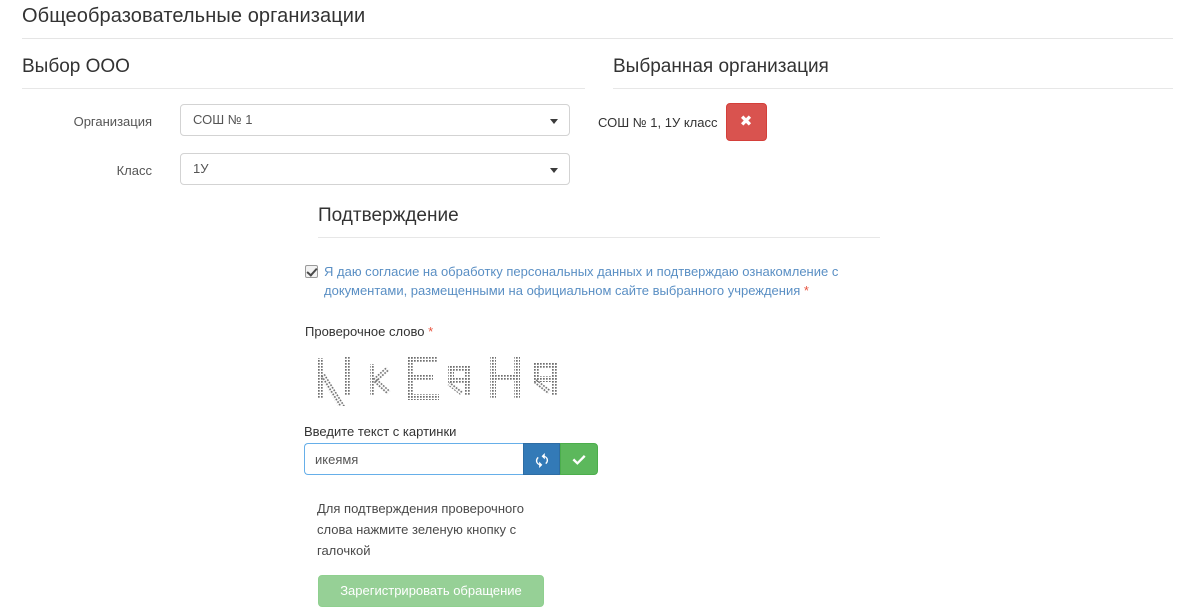 This screenshot has height=607, width=1195. I want to click on close-icon: ✖, so click(746, 121).